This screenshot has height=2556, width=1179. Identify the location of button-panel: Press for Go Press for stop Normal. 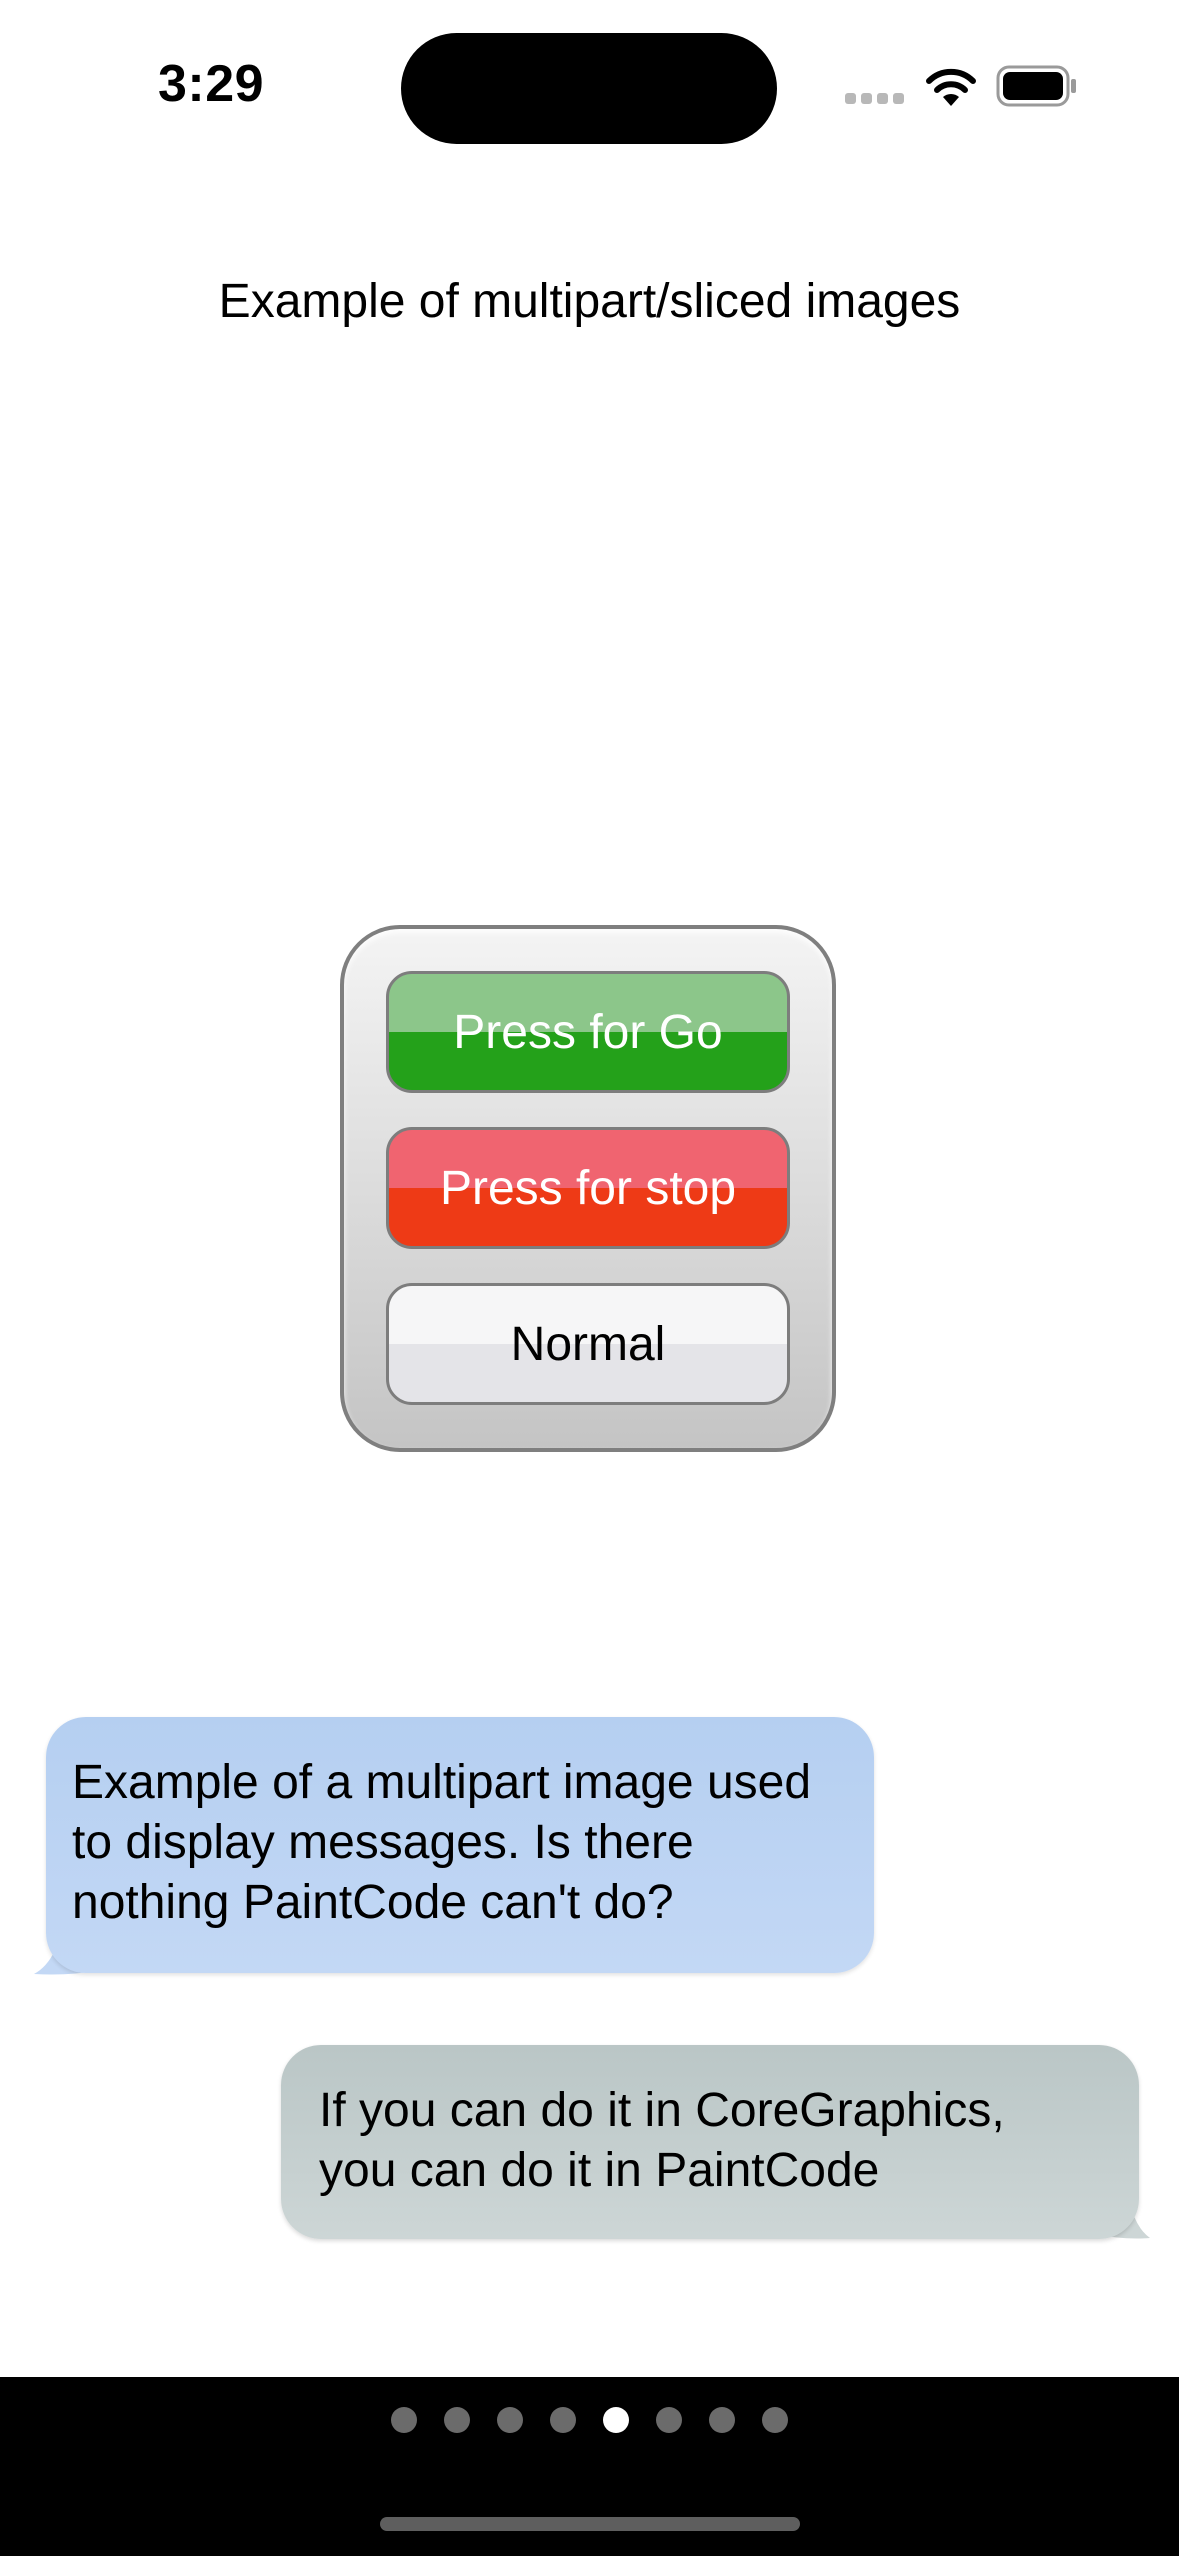
(588, 1188).